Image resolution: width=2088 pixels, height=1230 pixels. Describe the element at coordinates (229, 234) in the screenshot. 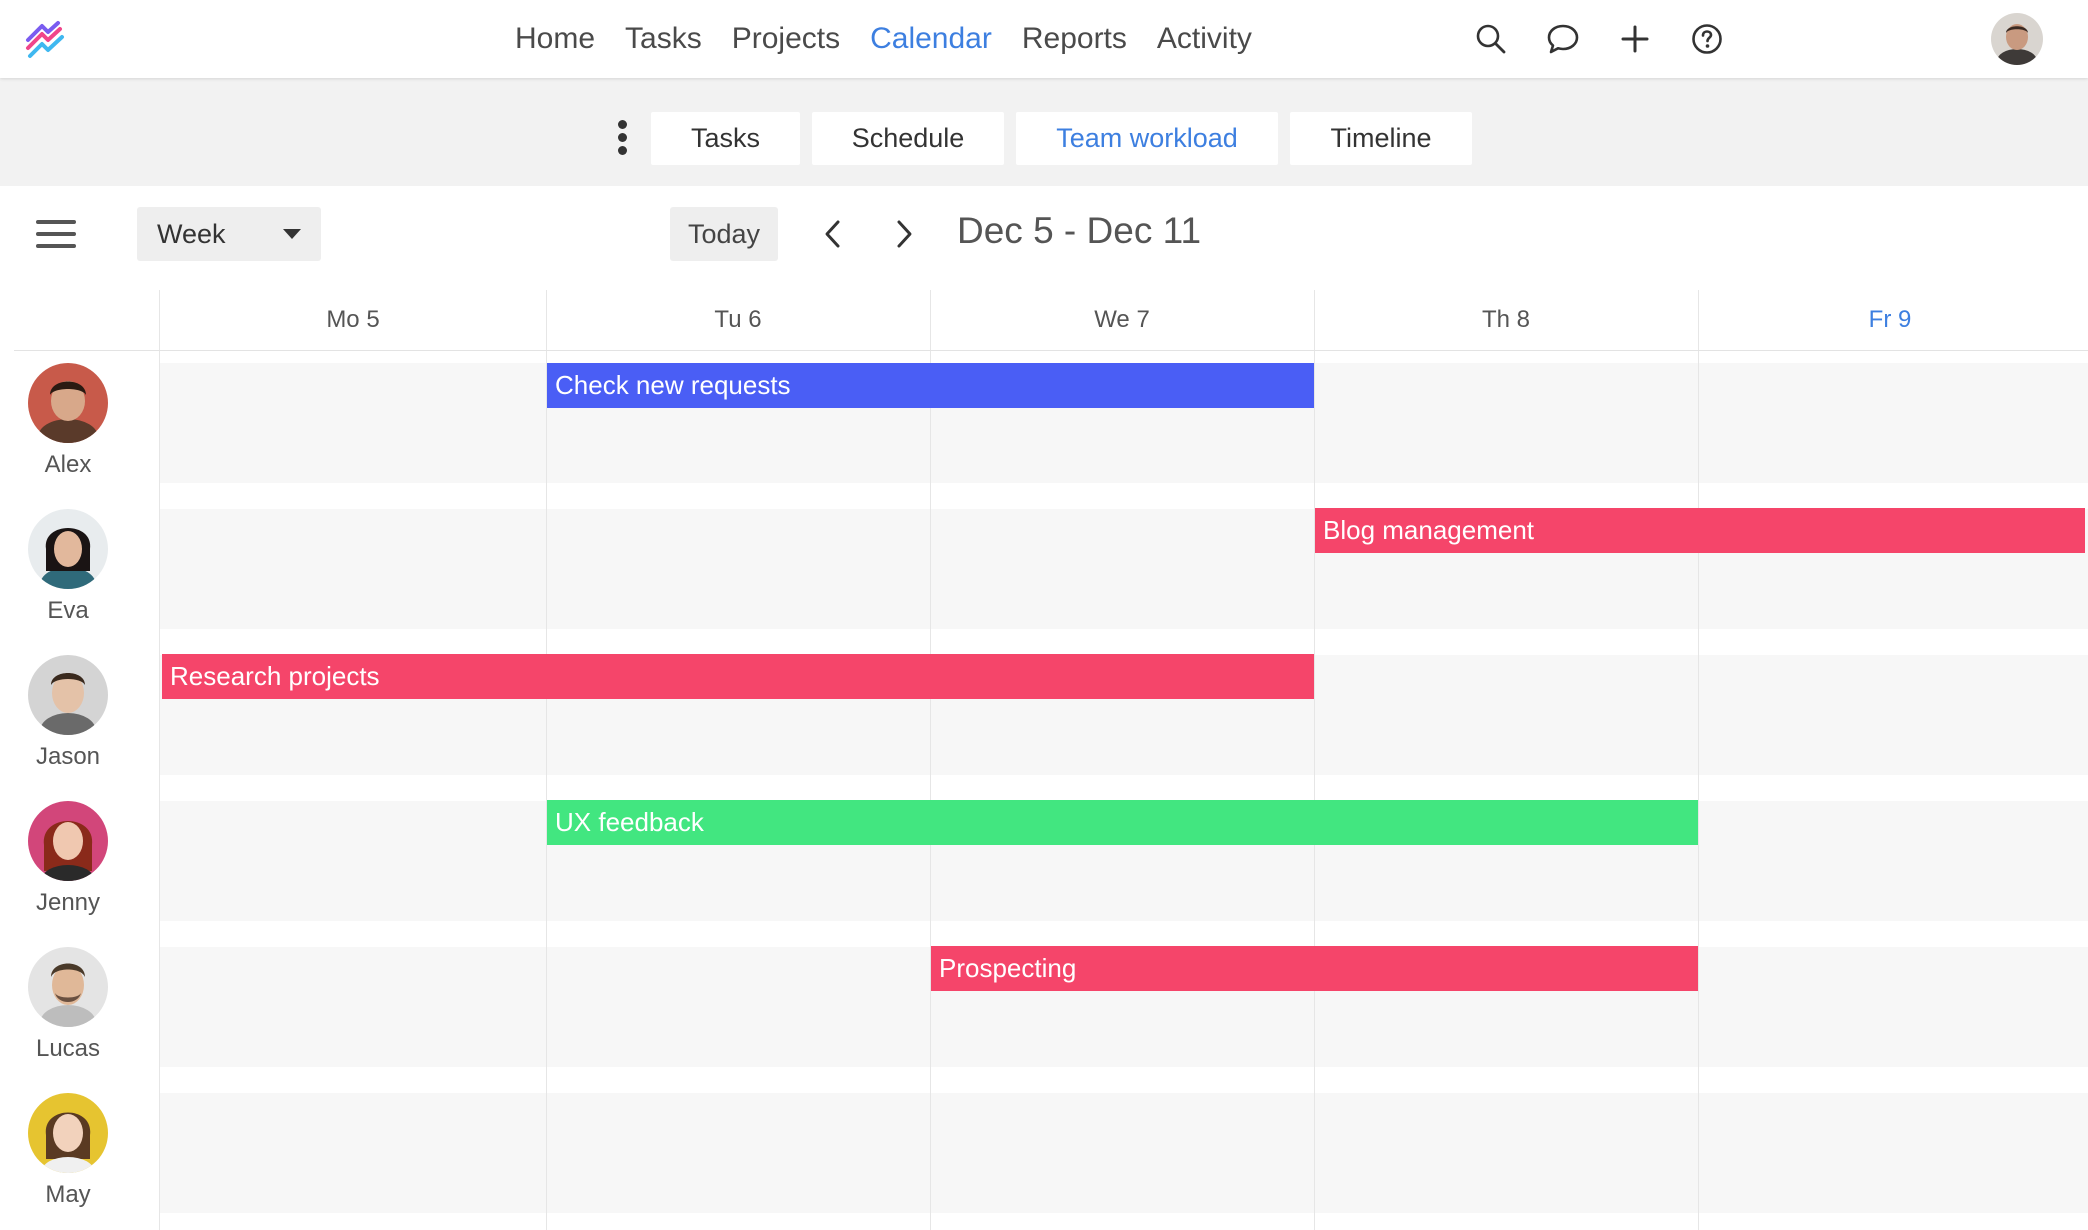

I see `view-range-select: Week` at that location.